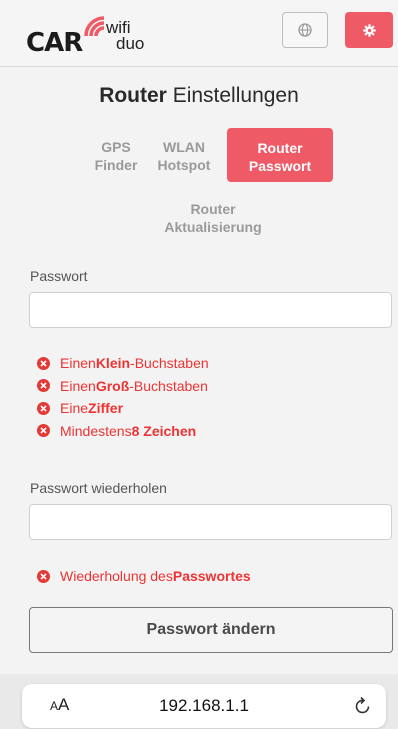 Image resolution: width=398 pixels, height=729 pixels. I want to click on reload-icon, so click(363, 705).